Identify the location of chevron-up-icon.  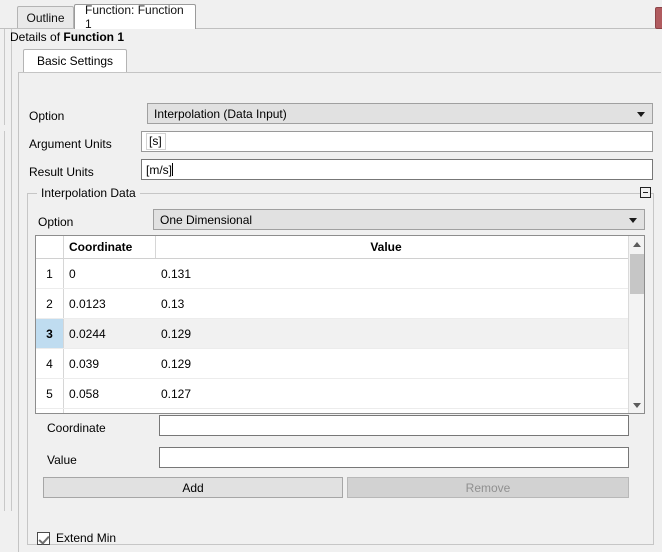
(636, 244).